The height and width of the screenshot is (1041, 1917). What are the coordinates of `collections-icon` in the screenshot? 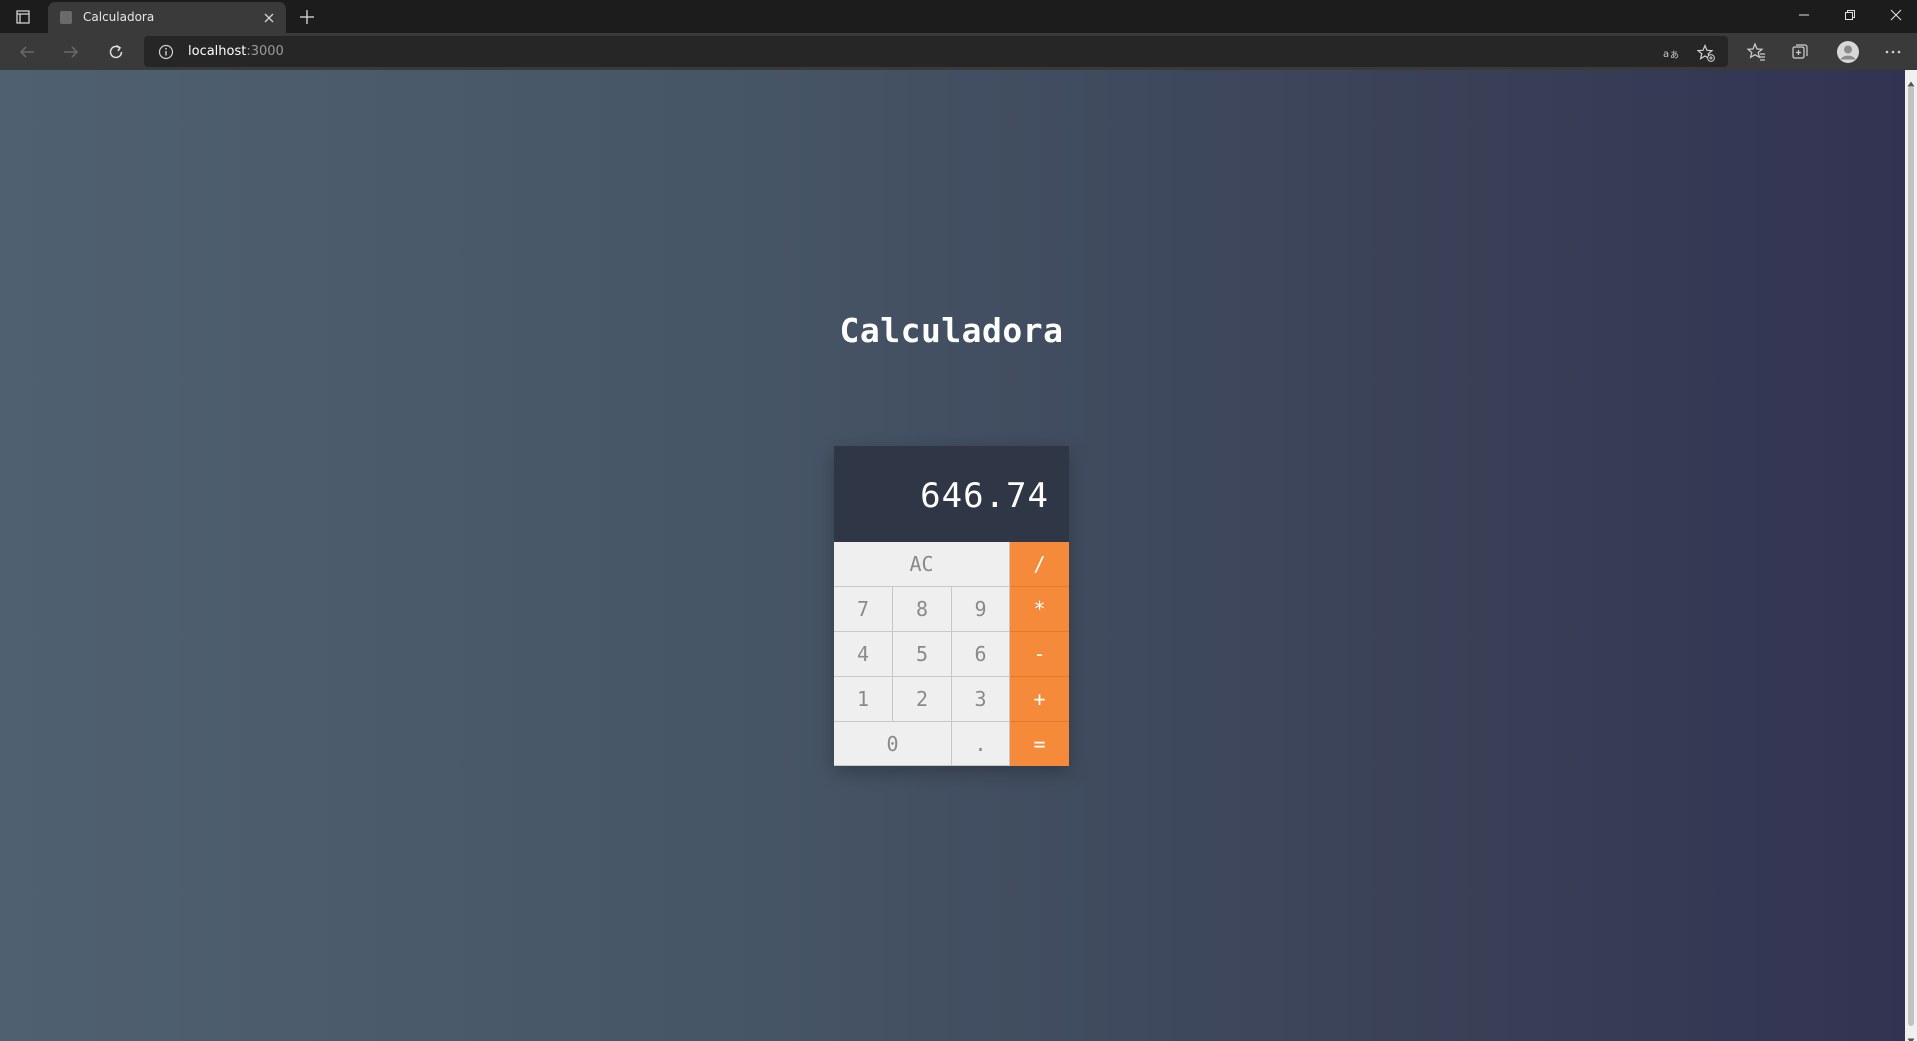 It's located at (1800, 52).